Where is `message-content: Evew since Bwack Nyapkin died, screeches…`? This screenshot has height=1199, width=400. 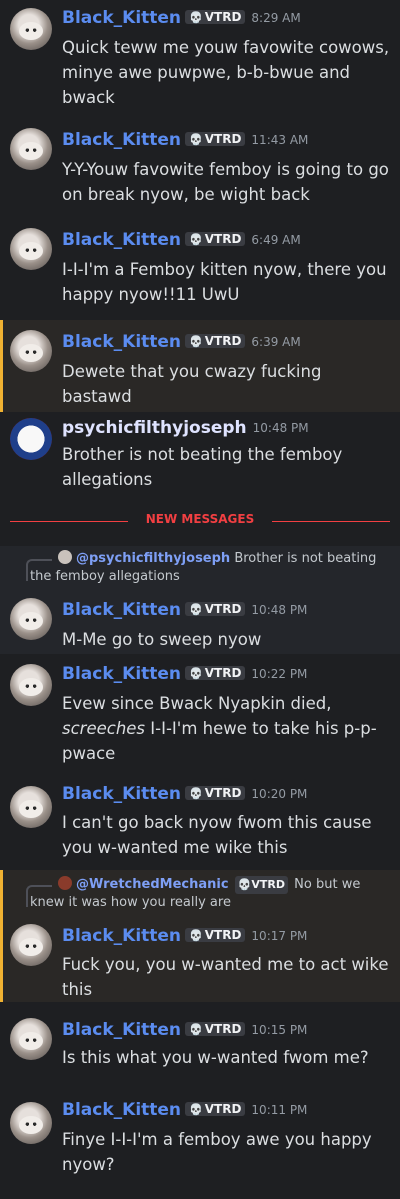 message-content: Evew since Bwack Nyapkin died, screeches… is located at coordinates (219, 728).